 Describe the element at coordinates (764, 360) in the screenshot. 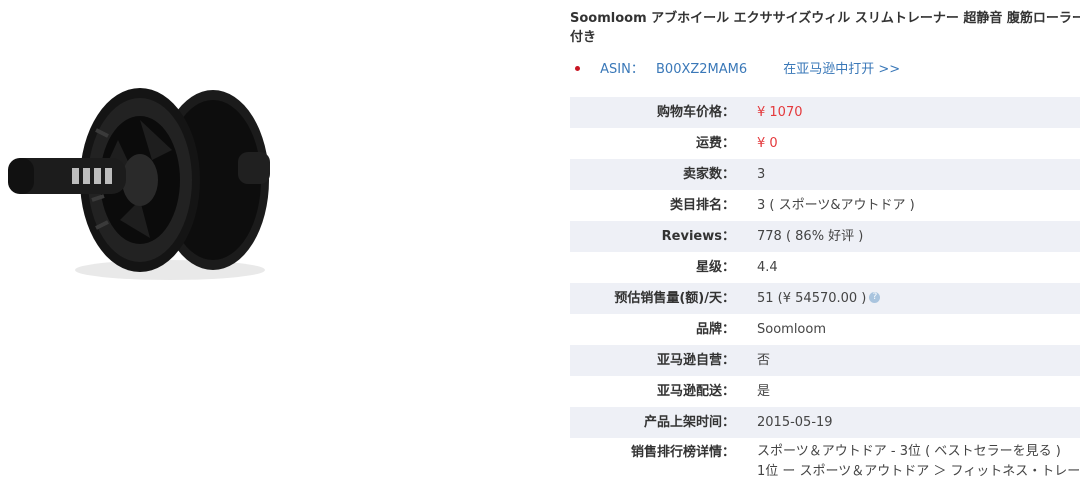

I see `attr-value-amazon-self: 否` at that location.